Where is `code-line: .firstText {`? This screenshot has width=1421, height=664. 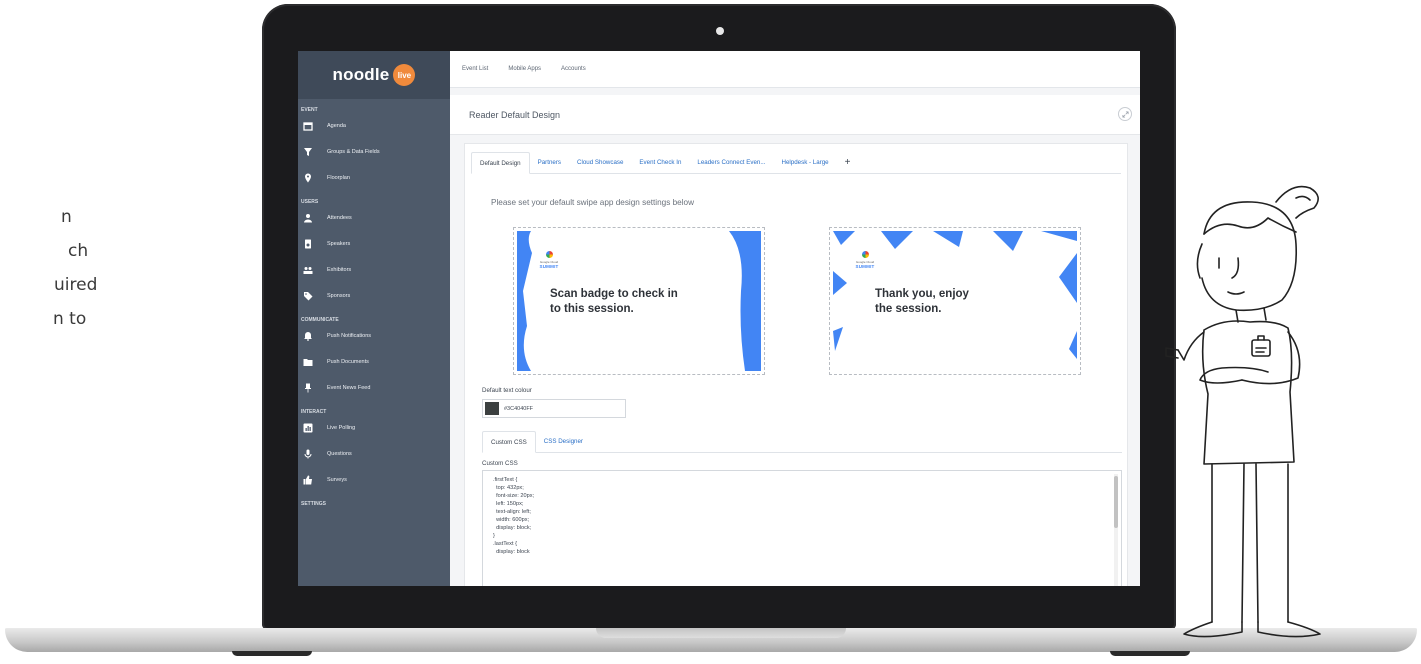 code-line: .firstText { is located at coordinates (505, 480).